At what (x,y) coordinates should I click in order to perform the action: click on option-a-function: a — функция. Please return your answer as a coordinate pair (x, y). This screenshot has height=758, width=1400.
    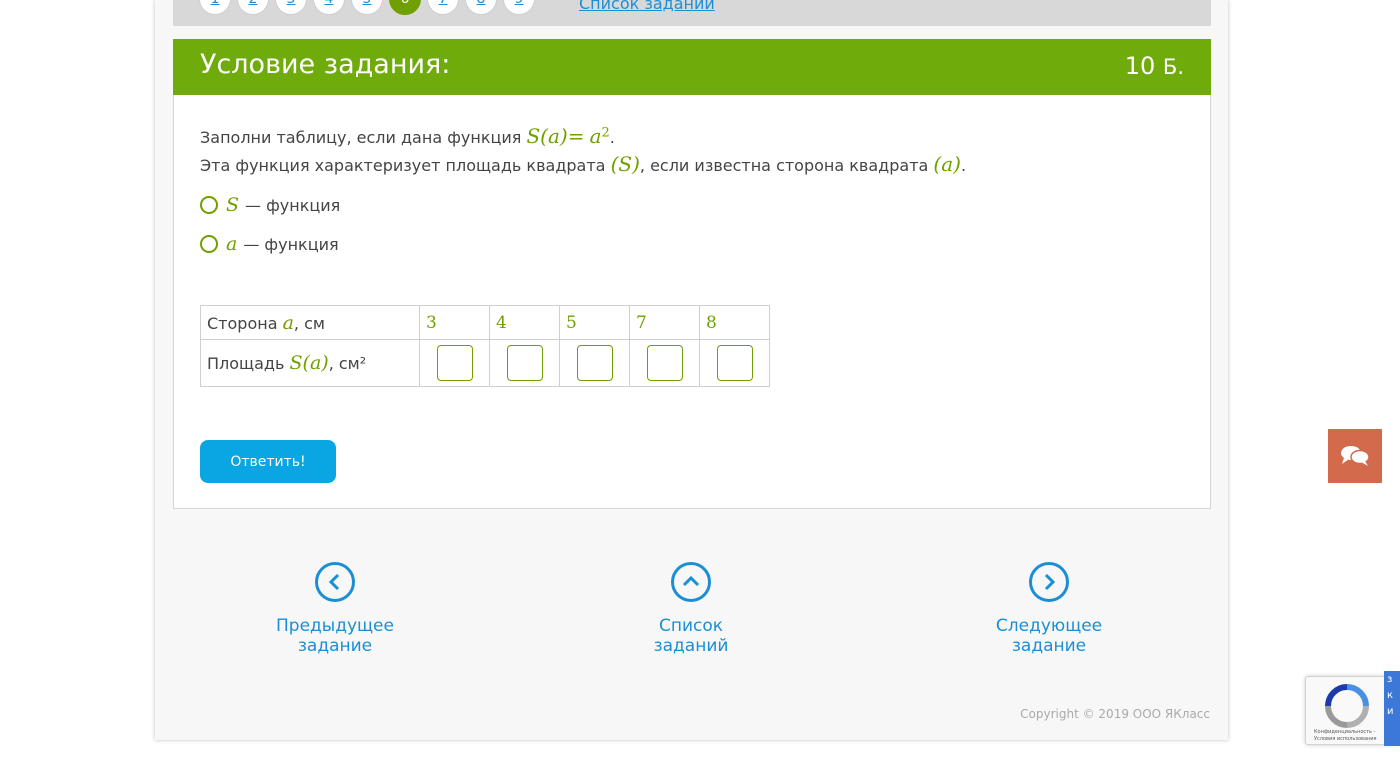
    Looking at the image, I should click on (269, 244).